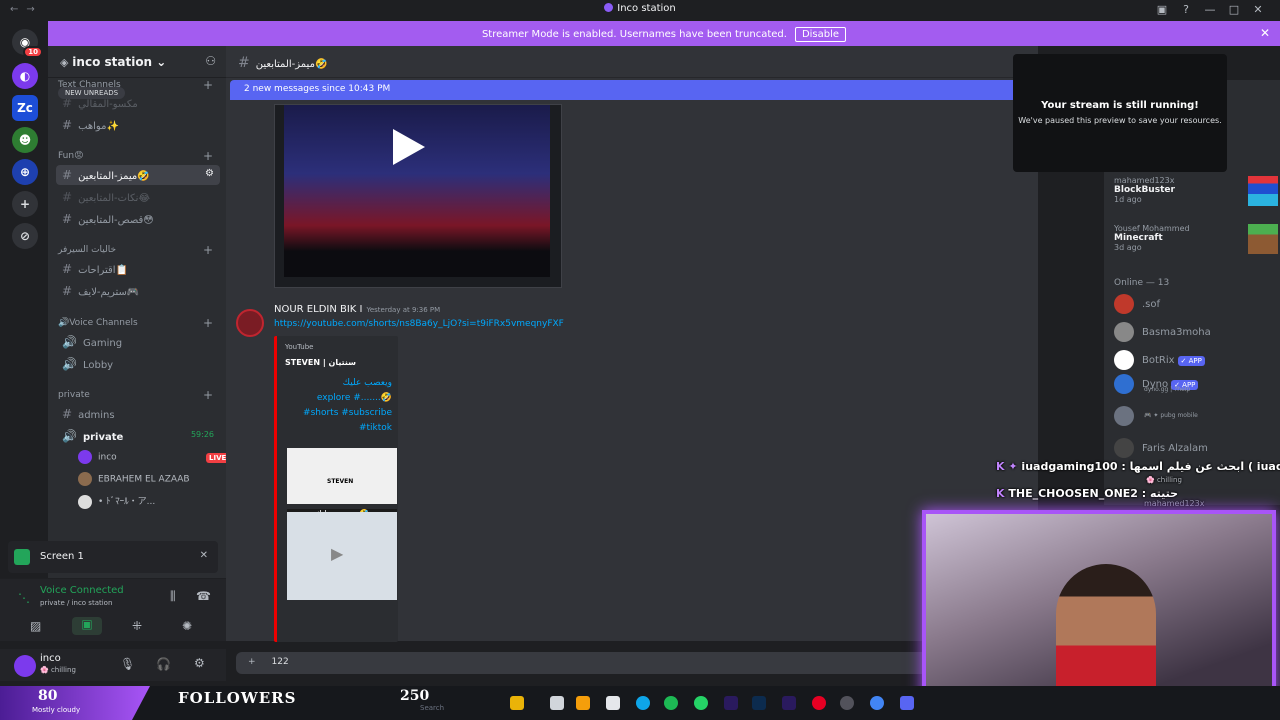 The width and height of the screenshot is (1280, 720). I want to click on camera-off-icon: ▨, so click(35, 626).